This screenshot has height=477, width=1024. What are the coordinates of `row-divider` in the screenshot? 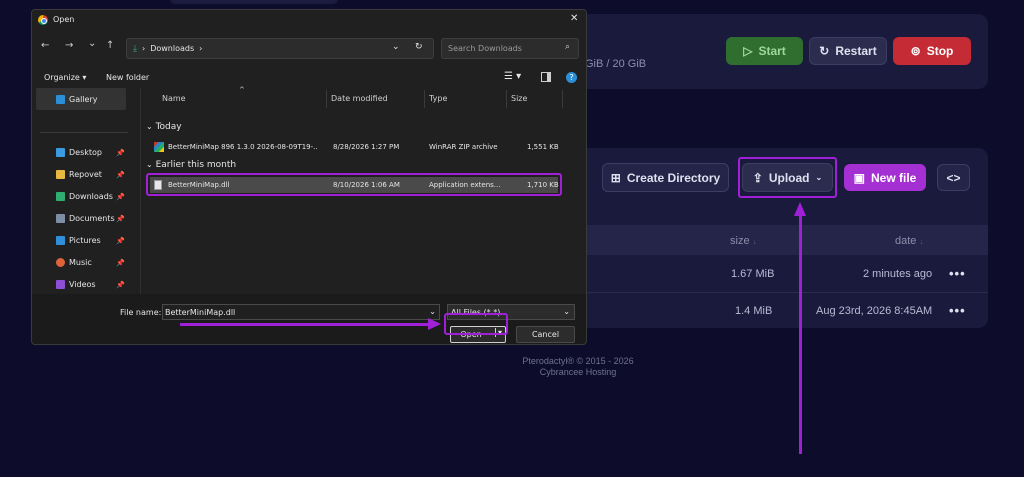 It's located at (764, 292).